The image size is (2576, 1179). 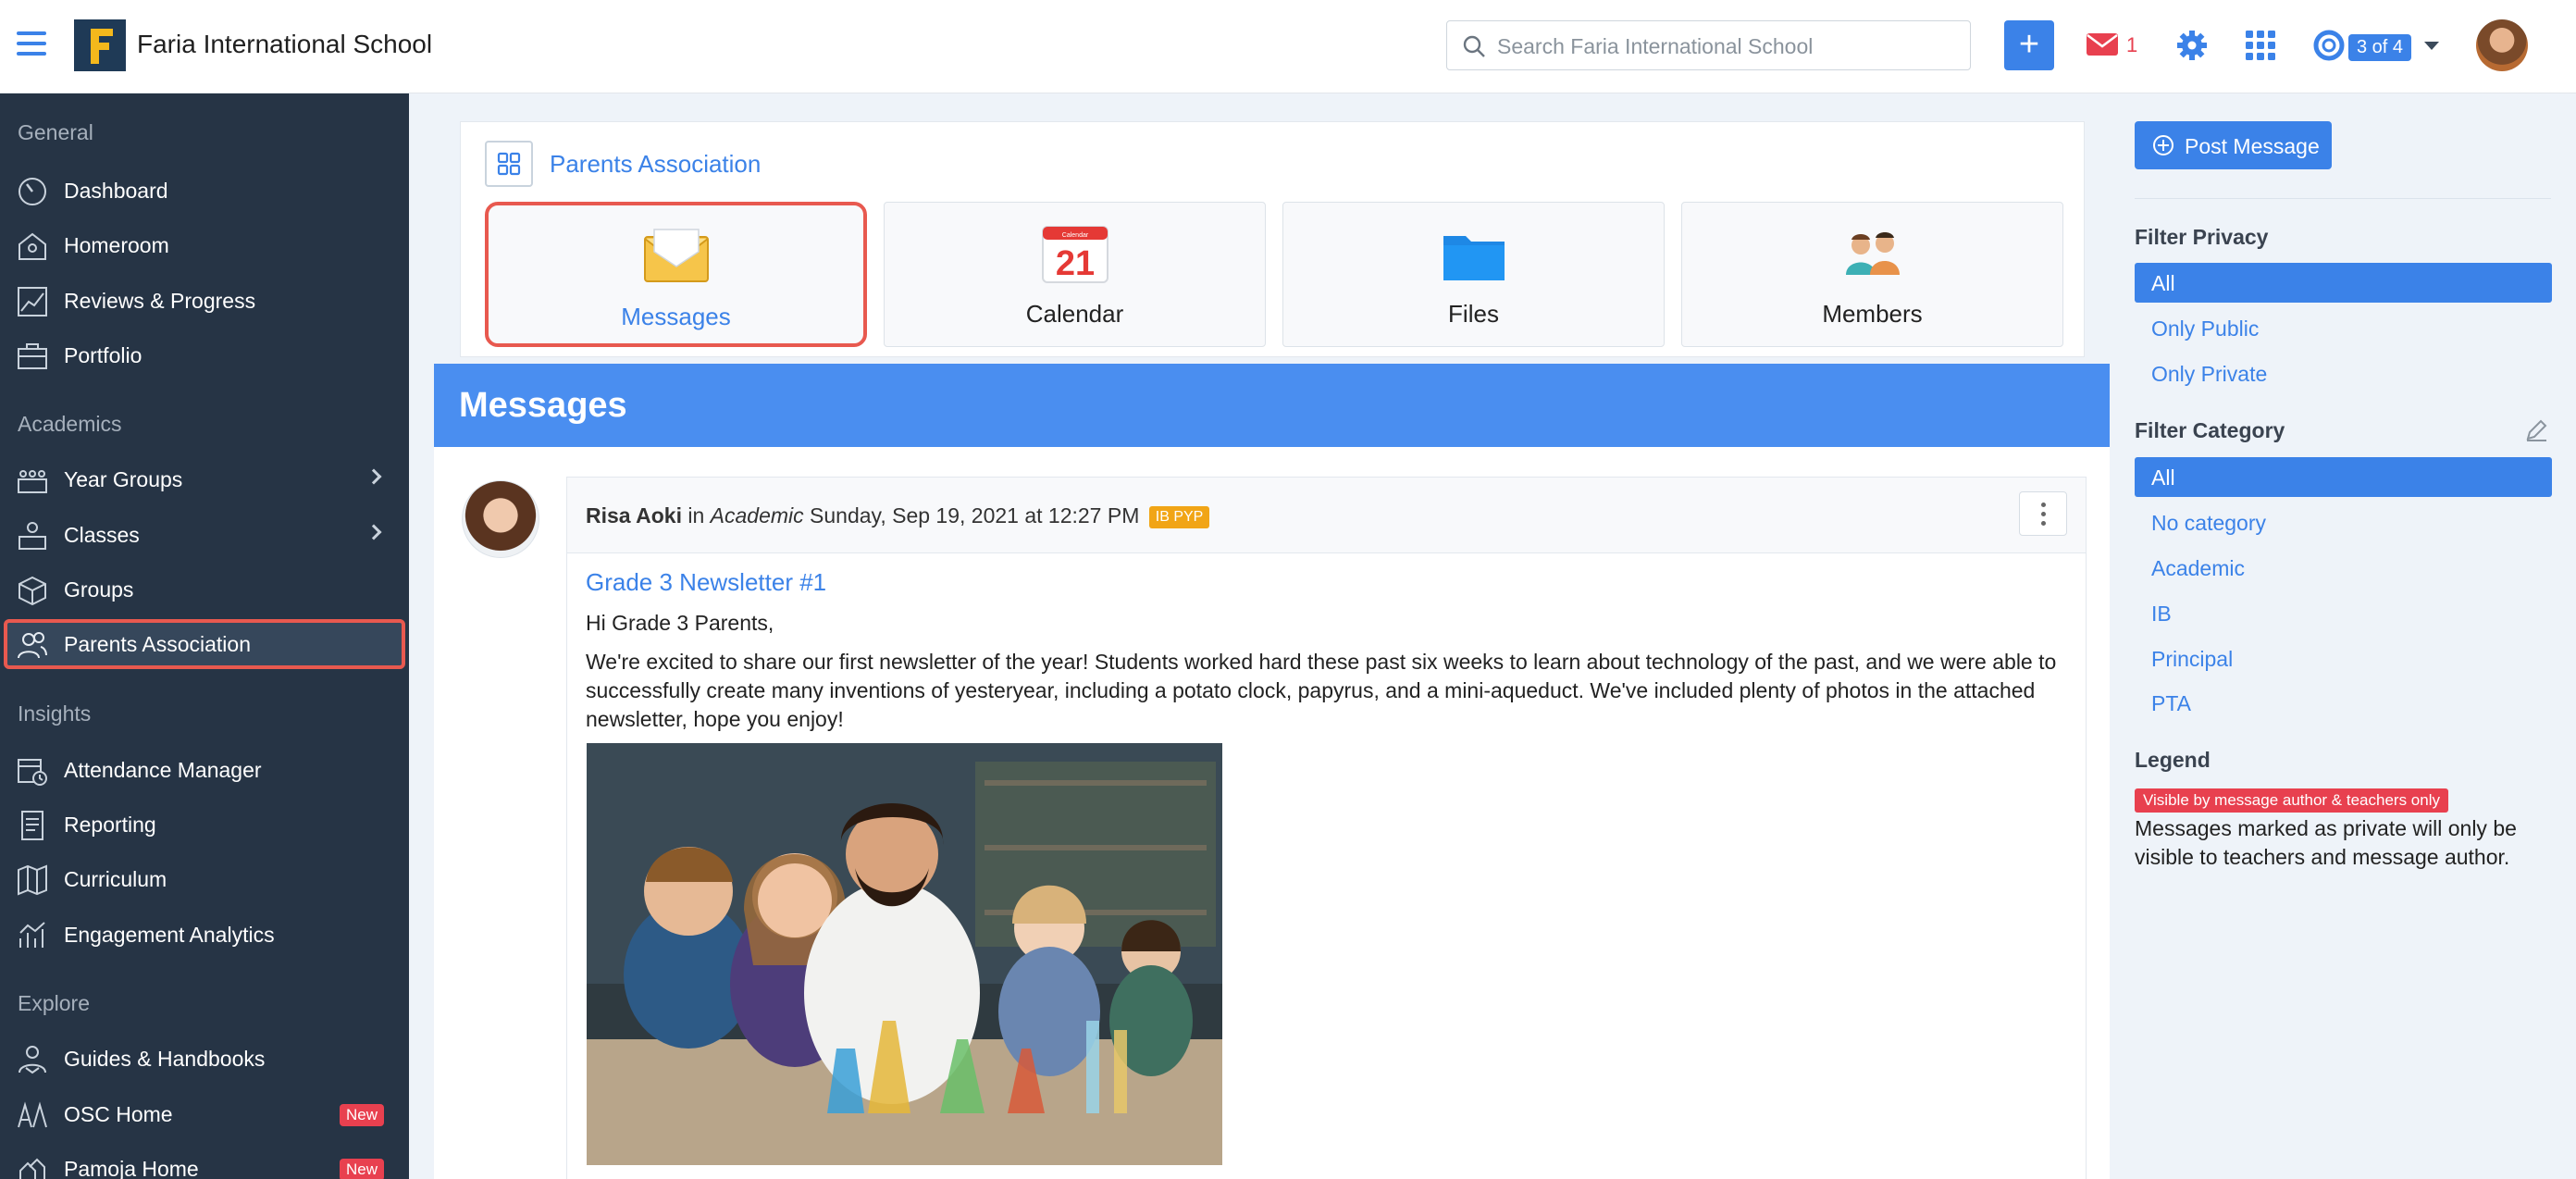 What do you see at coordinates (2343, 198) in the screenshot?
I see `divider` at bounding box center [2343, 198].